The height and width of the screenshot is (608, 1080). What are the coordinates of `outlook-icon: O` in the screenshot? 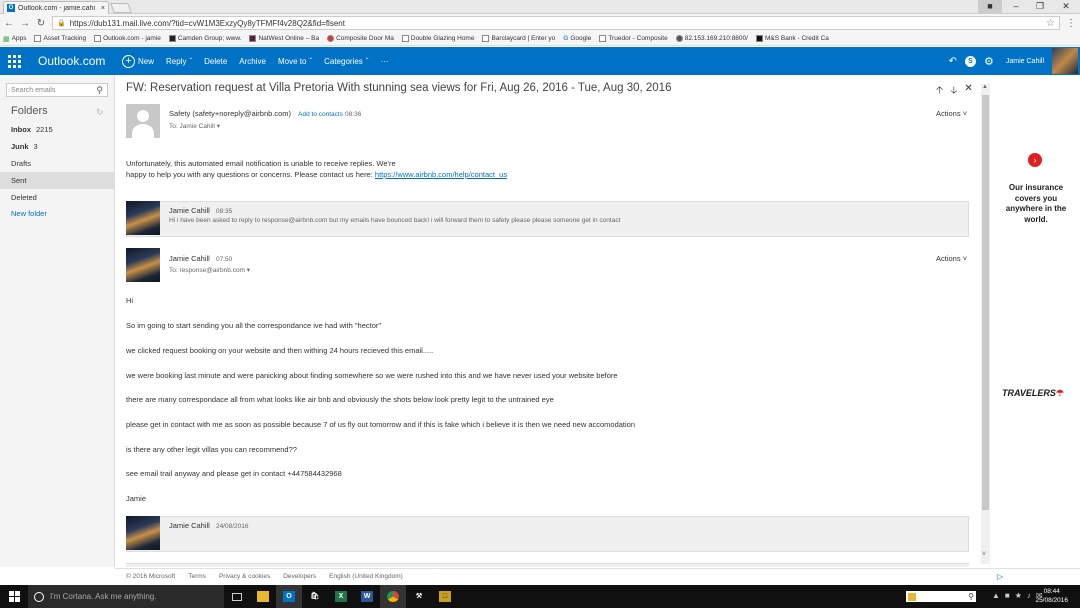 It's located at (289, 596).